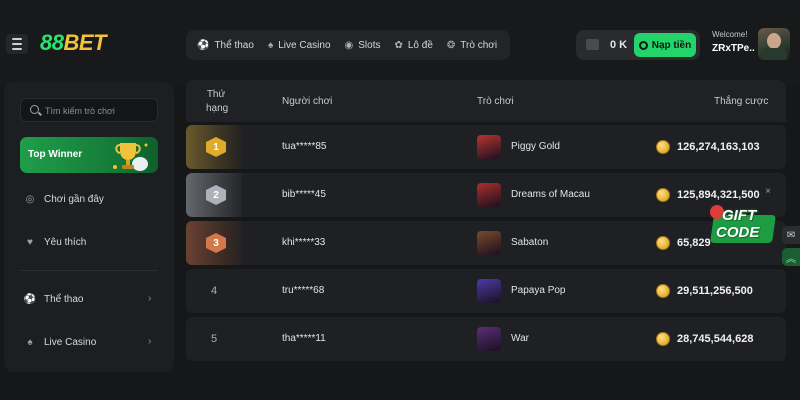  What do you see at coordinates (738, 232) in the screenshot?
I see `gift-code-line2: CODE` at bounding box center [738, 232].